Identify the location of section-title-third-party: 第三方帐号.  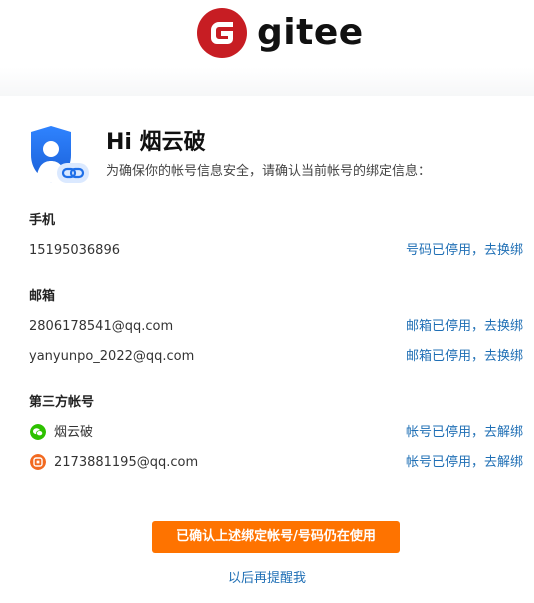
(62, 402).